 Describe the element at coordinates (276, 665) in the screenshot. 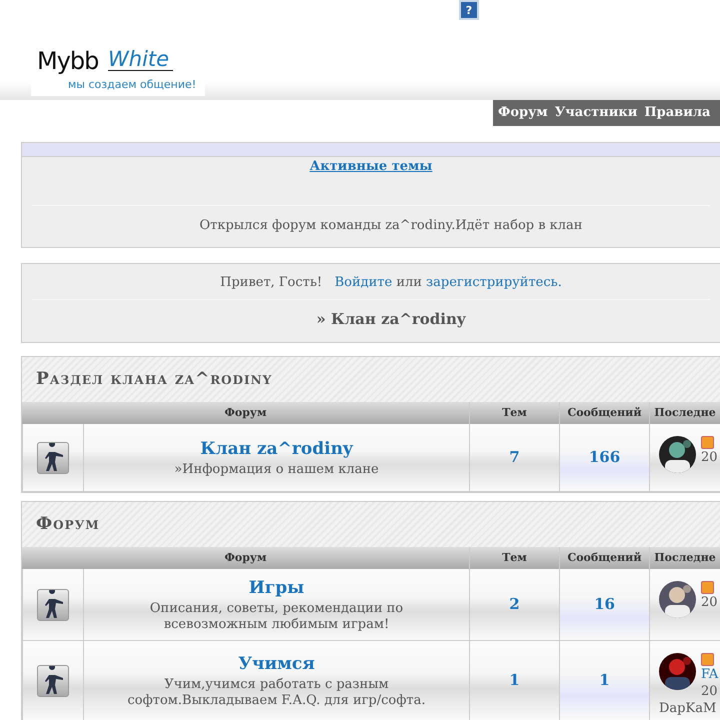

I see `forum-link: Учимся` at that location.